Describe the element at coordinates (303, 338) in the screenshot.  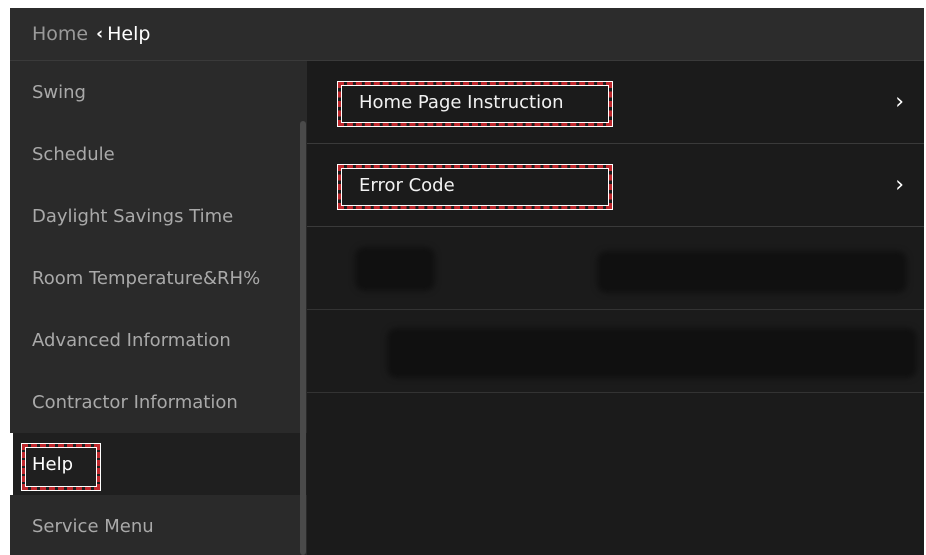
I see `sidebar-scrollbar` at that location.